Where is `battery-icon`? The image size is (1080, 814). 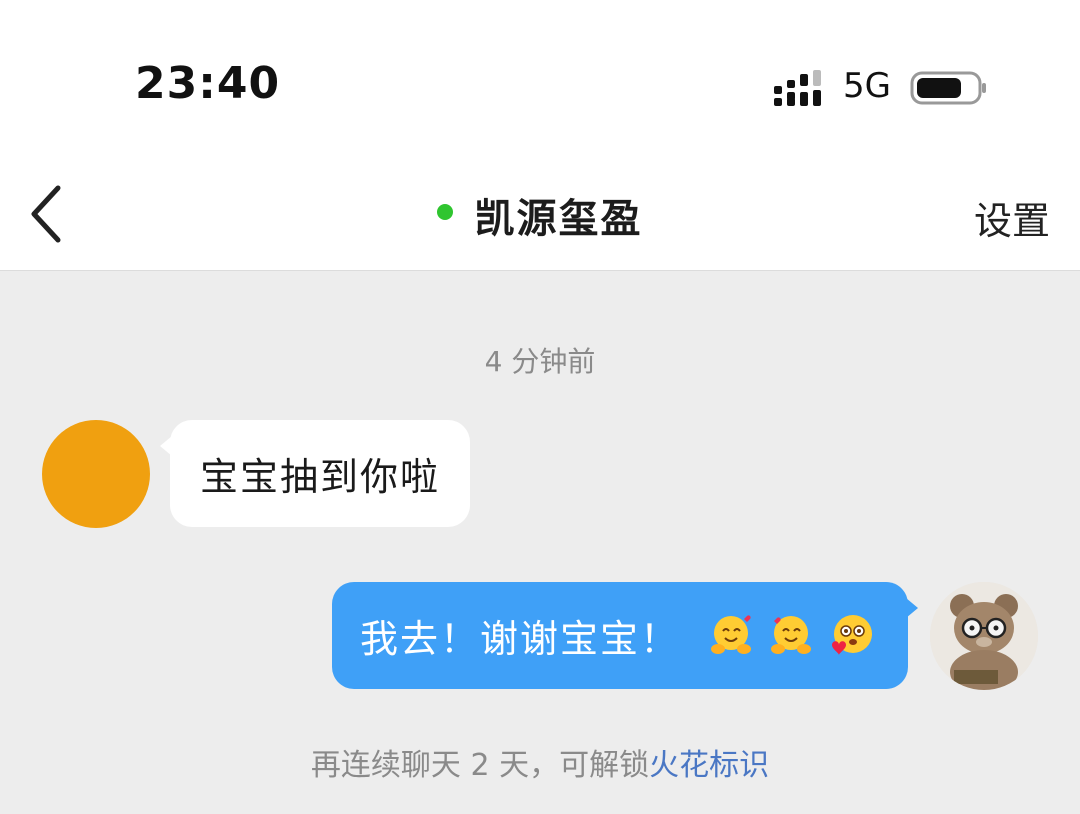
battery-icon is located at coordinates (948, 88).